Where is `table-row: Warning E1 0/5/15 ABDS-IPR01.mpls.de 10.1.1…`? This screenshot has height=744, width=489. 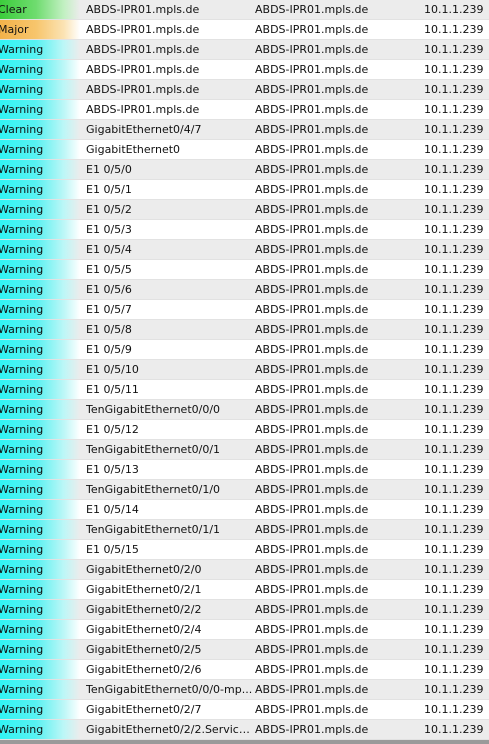
table-row: Warning E1 0/5/15 ABDS-IPR01.mpls.de 10.1.1… is located at coordinates (244, 550).